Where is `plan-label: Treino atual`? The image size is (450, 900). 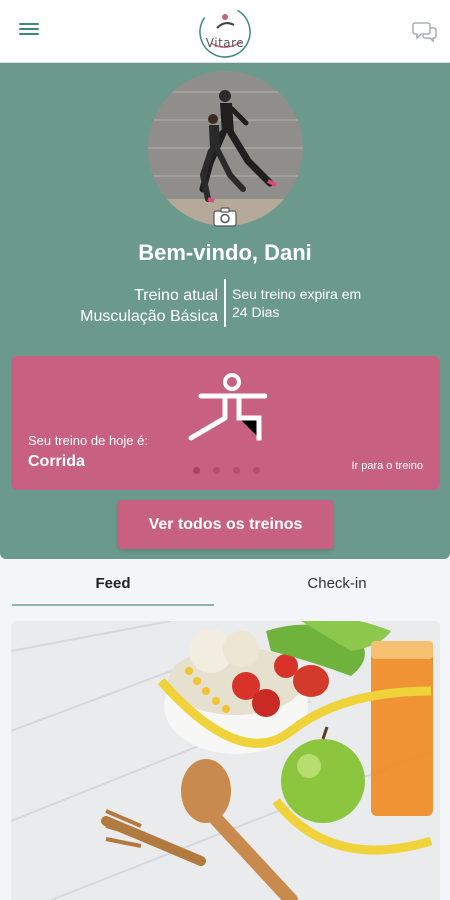 plan-label: Treino atual is located at coordinates (176, 295).